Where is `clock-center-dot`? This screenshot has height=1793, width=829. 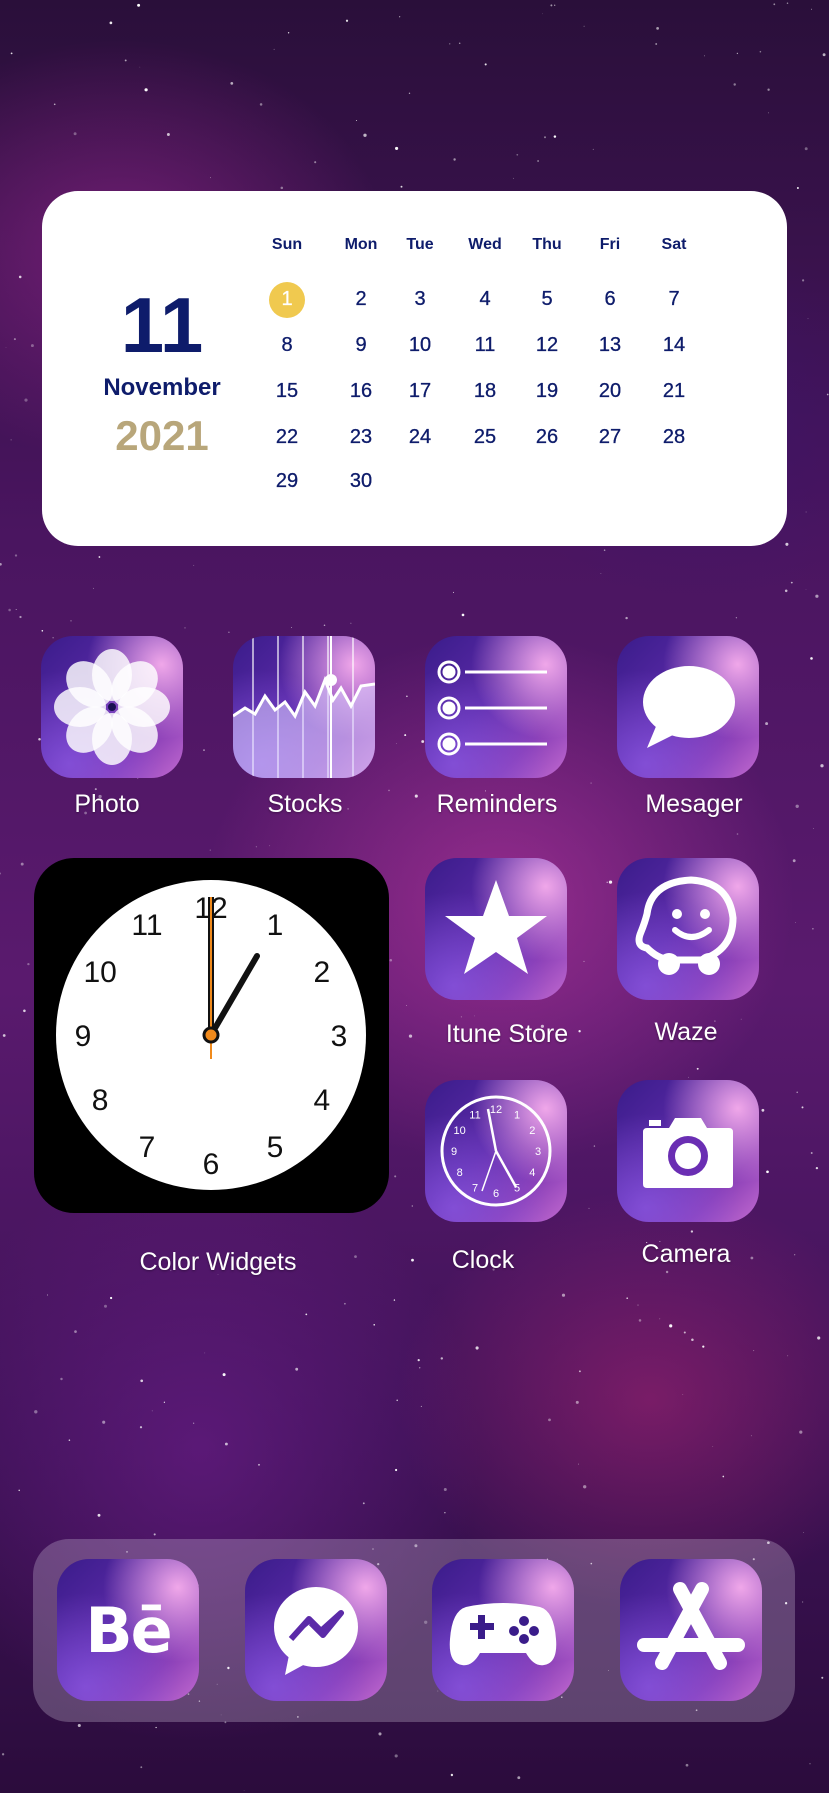 clock-center-dot is located at coordinates (211, 1035).